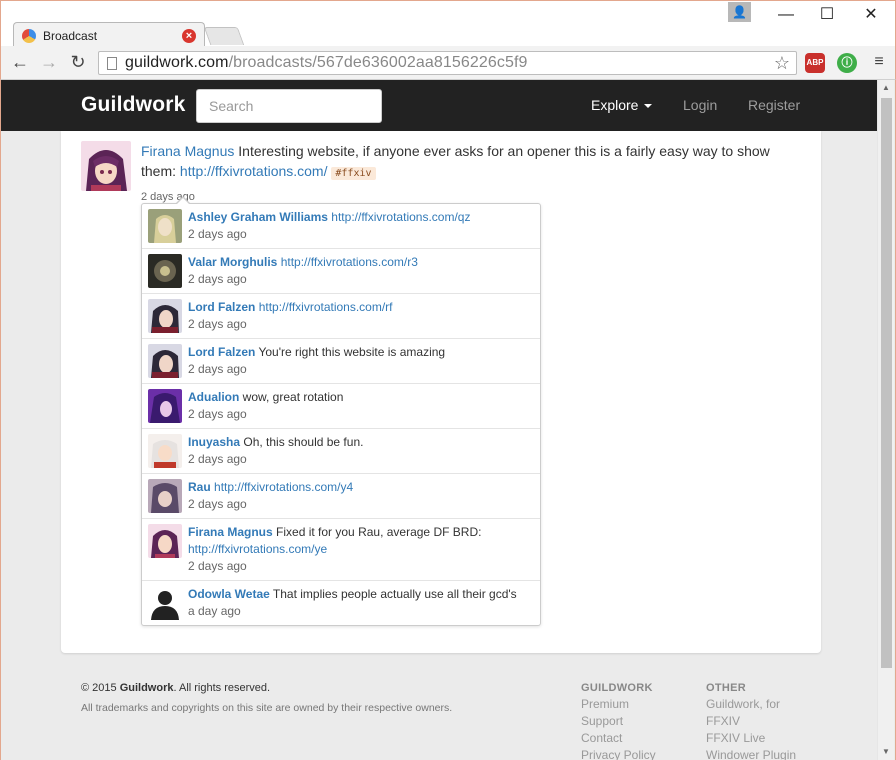 This screenshot has height=760, width=896. I want to click on reply-author: Valar Morghulis, so click(232, 262).